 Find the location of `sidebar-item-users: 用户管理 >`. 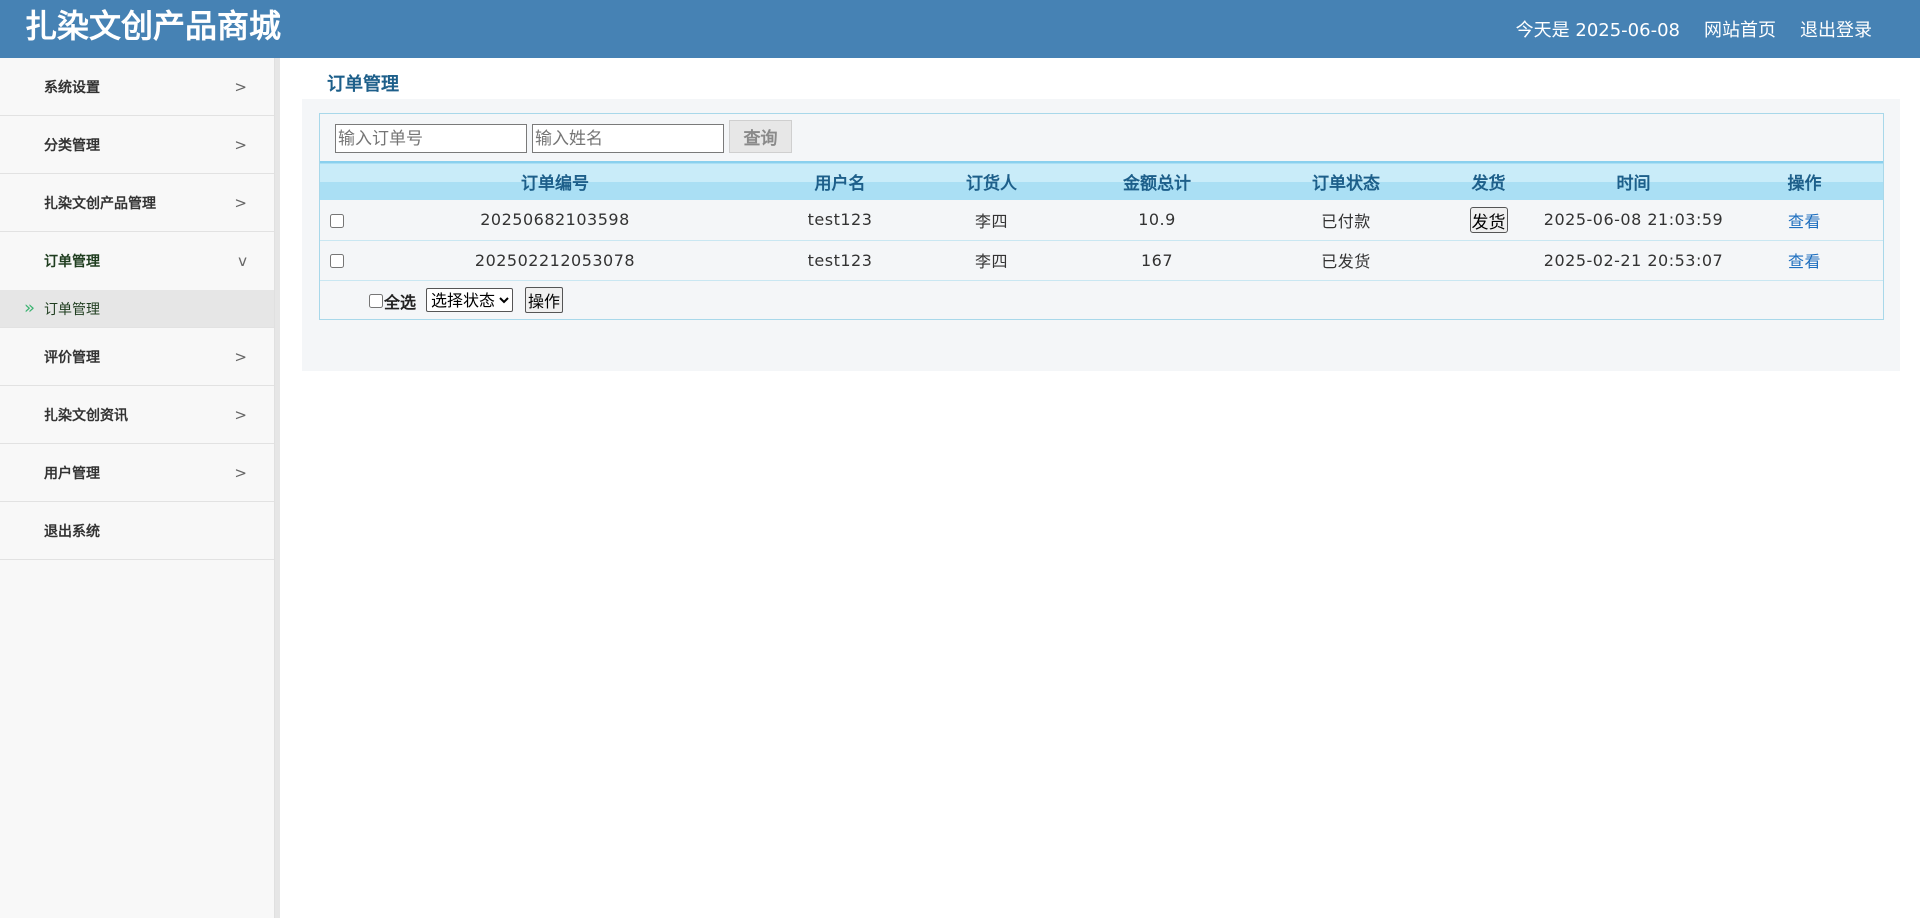

sidebar-item-users: 用户管理 > is located at coordinates (137, 473).